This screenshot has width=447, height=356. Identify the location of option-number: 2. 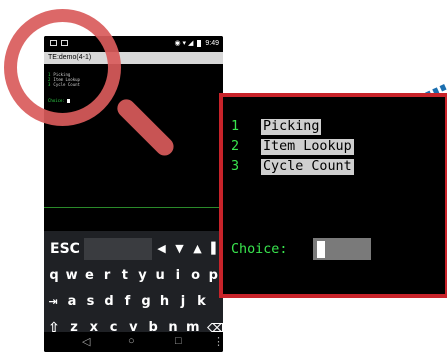
(235, 146).